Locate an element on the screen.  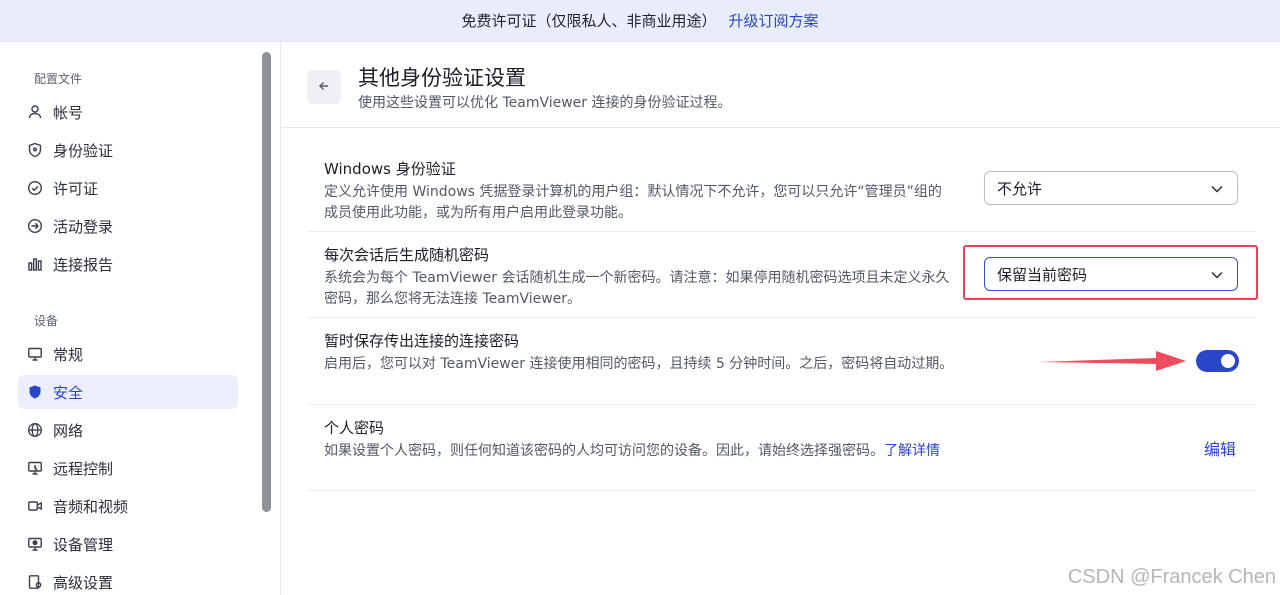
login-arrow-icon is located at coordinates (35, 226).